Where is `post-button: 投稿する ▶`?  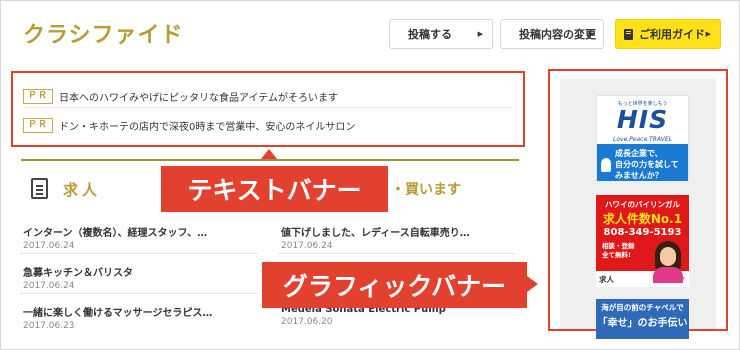
post-button: 投稿する ▶ is located at coordinates (441, 34).